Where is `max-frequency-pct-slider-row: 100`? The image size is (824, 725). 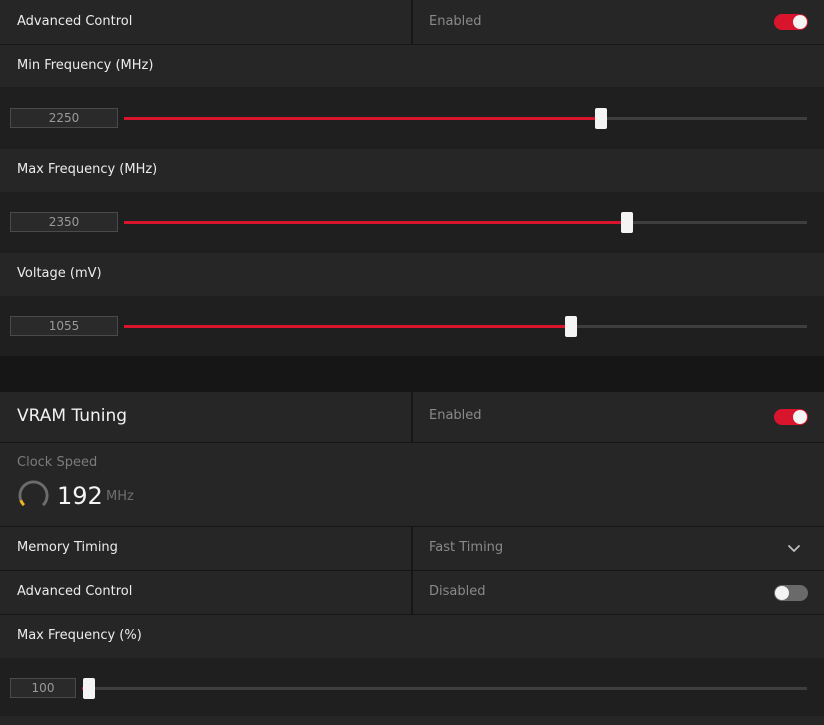
max-frequency-pct-slider-row: 100 is located at coordinates (412, 687).